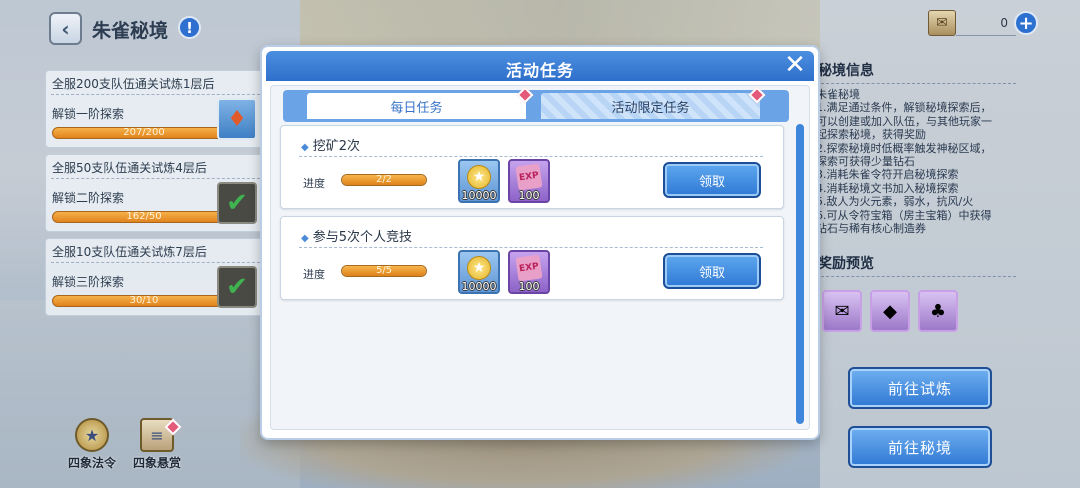  Describe the element at coordinates (91, 463) in the screenshot. I see `four-symbols-order-label: 四象法令` at that location.